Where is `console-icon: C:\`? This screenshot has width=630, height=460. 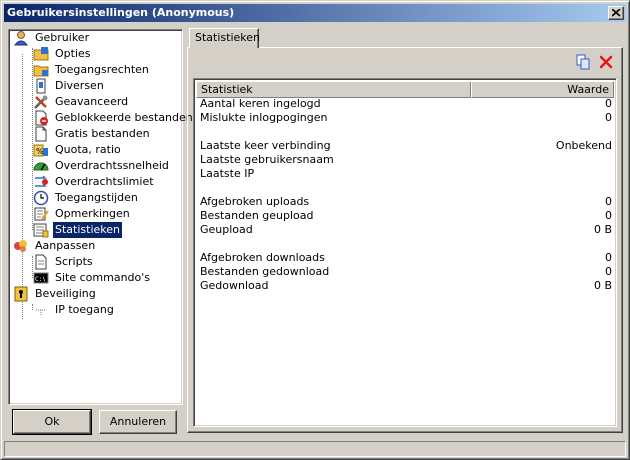 console-icon: C:\ is located at coordinates (41, 278).